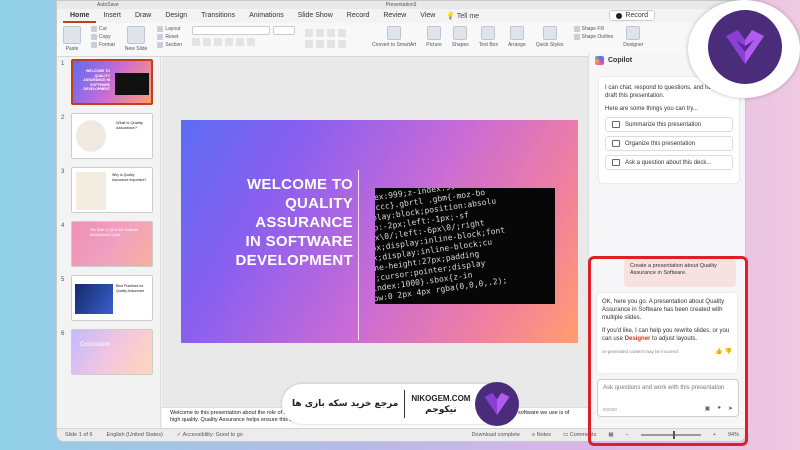  Describe the element at coordinates (427, 16) in the screenshot. I see `tab-view: View` at that location.